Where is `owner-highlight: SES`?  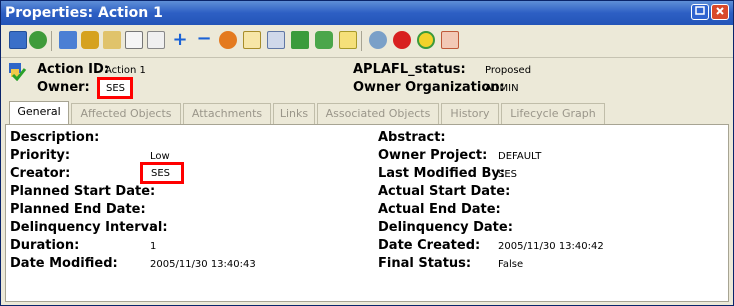 owner-highlight: SES is located at coordinates (115, 88).